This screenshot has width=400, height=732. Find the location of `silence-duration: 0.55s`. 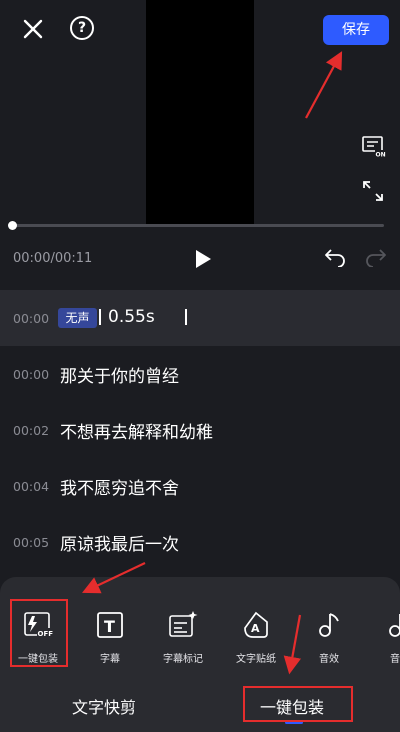

silence-duration: 0.55s is located at coordinates (131, 317).